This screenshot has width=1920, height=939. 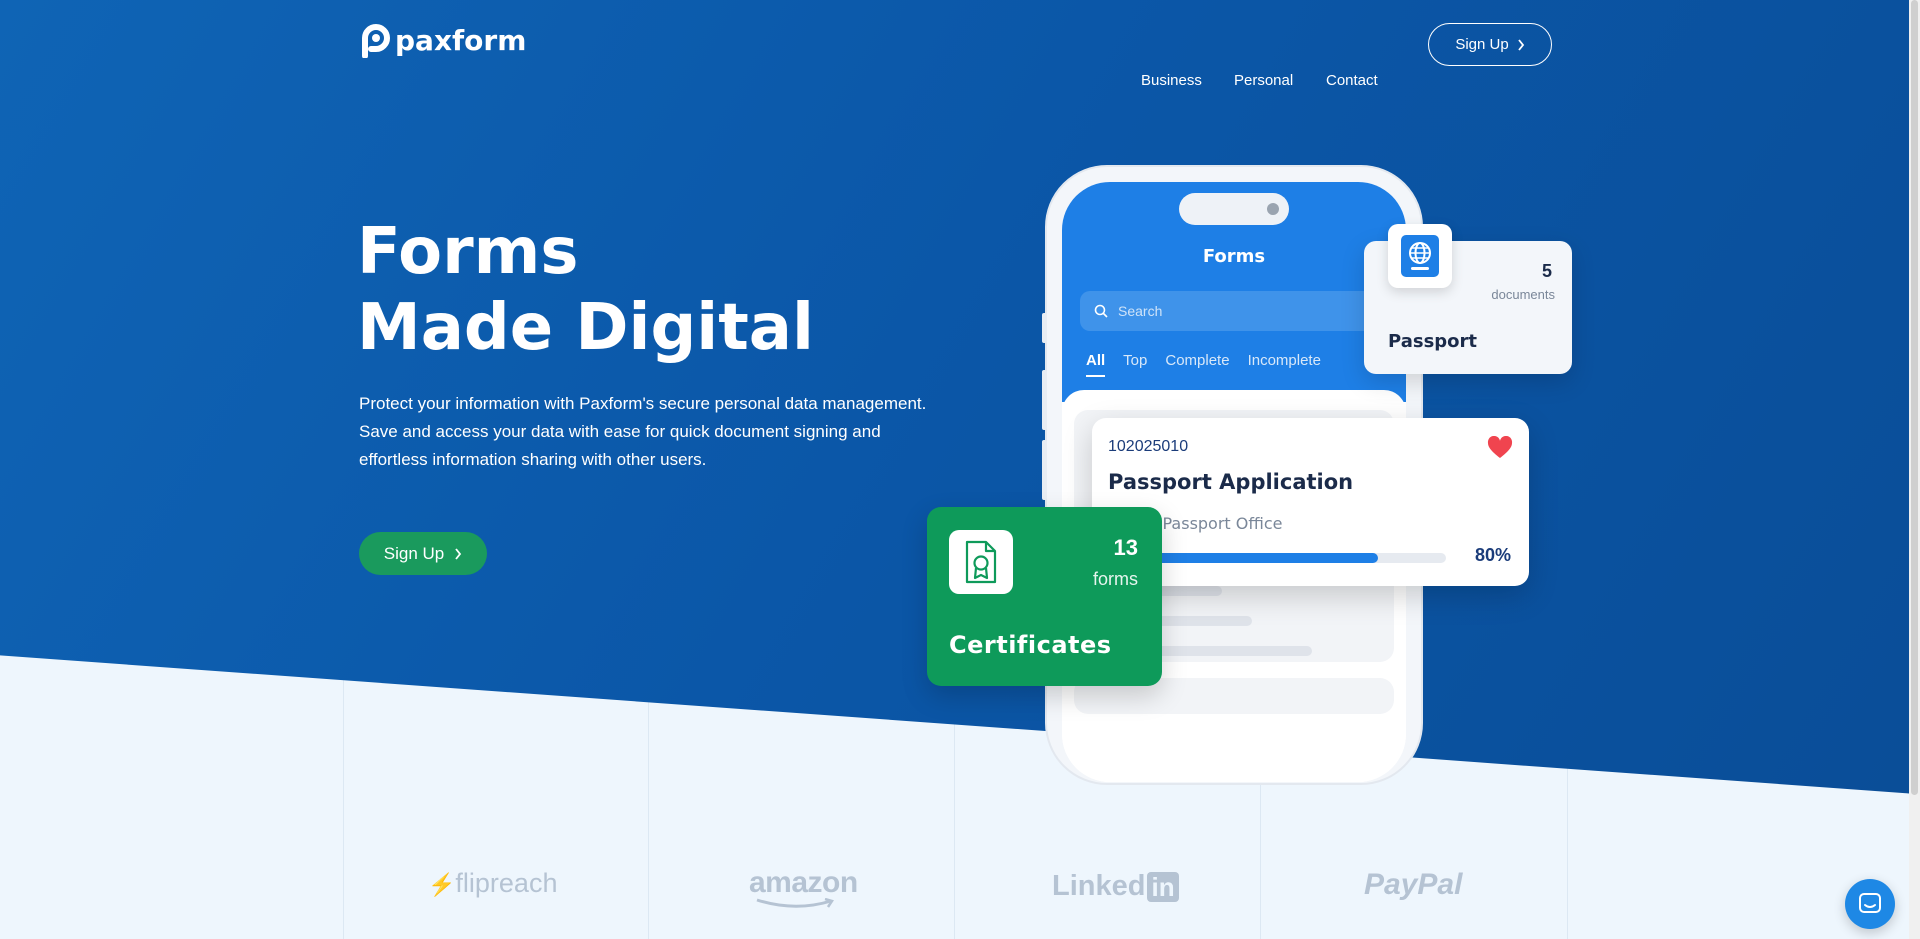 I want to click on search-input: Search, so click(x=1235, y=311).